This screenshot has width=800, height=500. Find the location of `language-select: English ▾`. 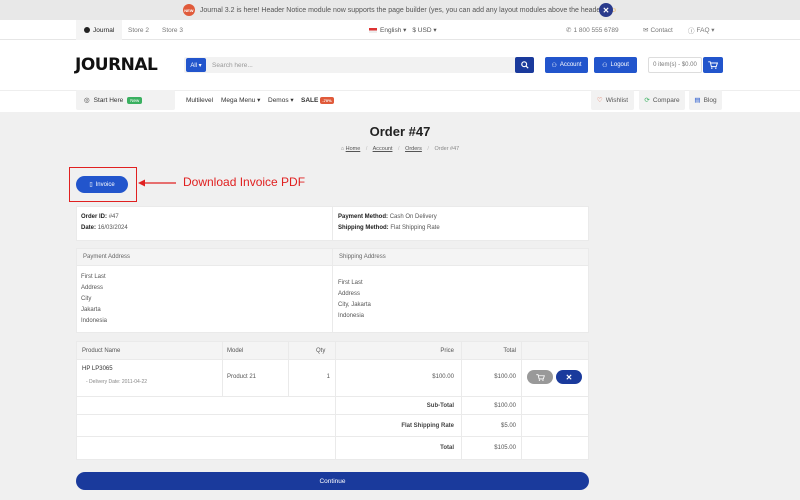

language-select: English ▾ is located at coordinates (393, 30).